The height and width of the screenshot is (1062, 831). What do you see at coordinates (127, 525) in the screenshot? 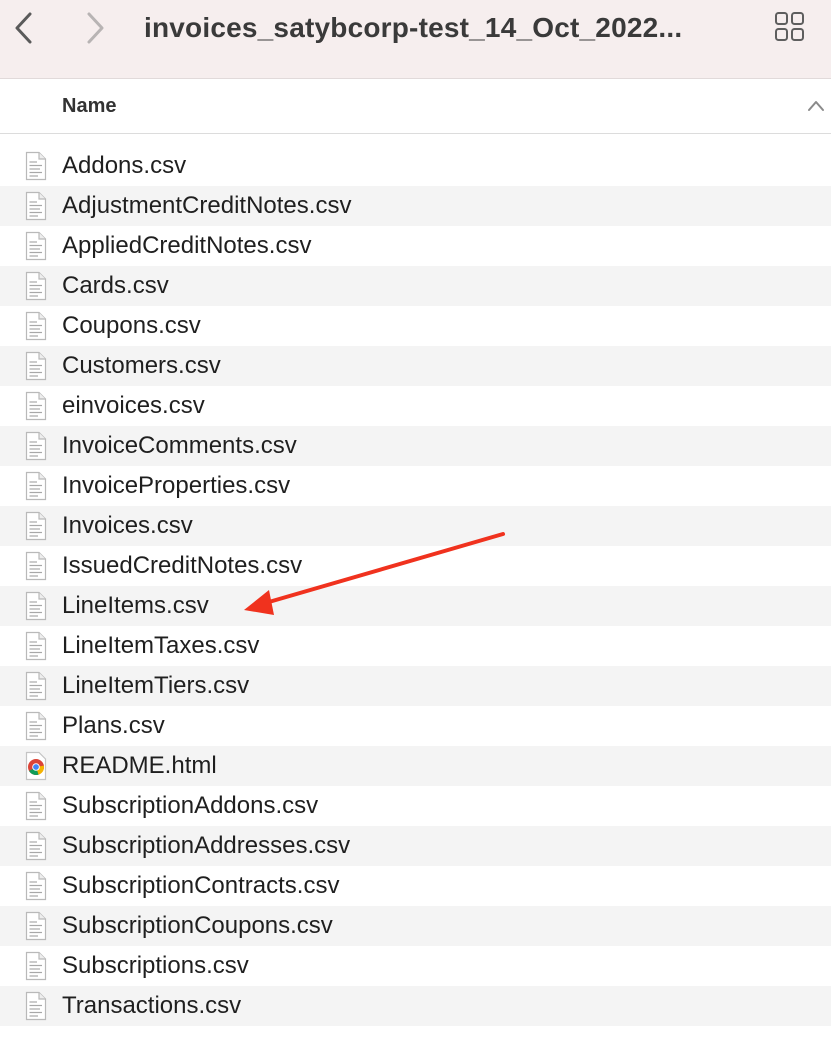
I see `file-name: Invoices.csv` at bounding box center [127, 525].